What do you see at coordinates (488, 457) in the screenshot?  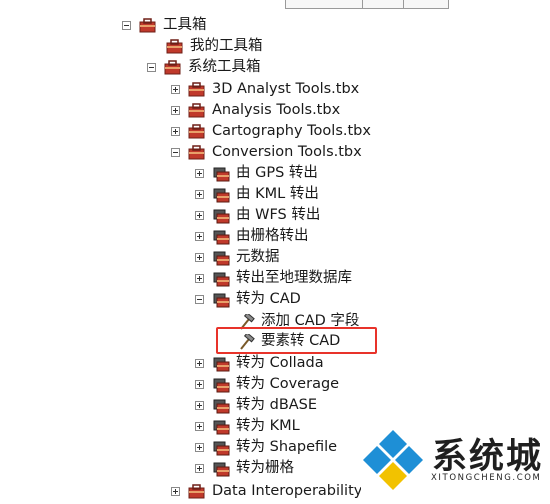 I see `watermark-brand: 系统城` at bounding box center [488, 457].